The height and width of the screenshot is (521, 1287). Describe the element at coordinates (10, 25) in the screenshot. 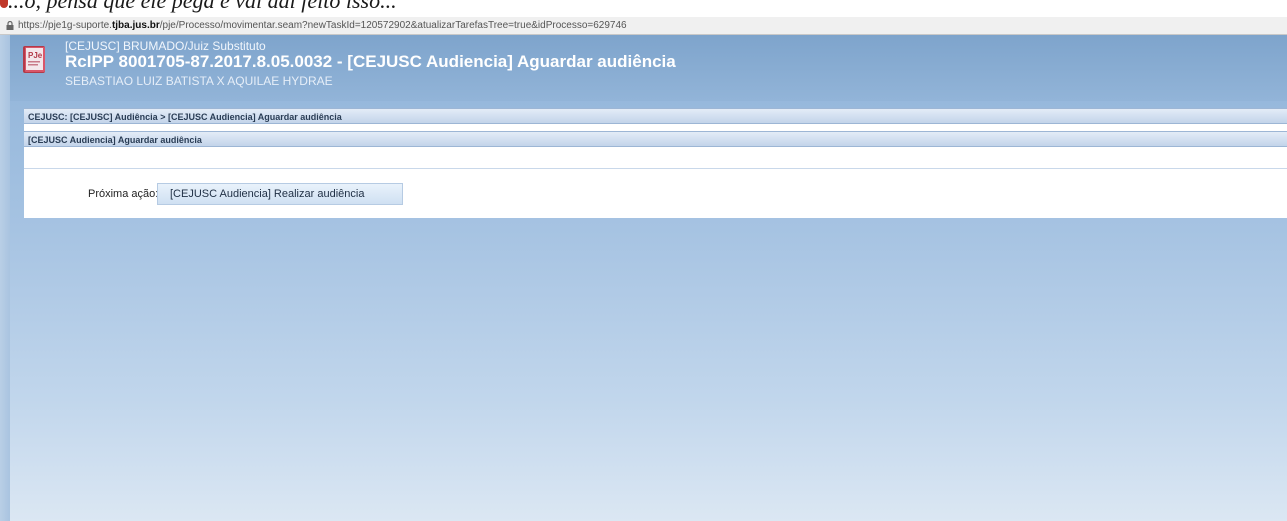

I see `lock-icon` at that location.